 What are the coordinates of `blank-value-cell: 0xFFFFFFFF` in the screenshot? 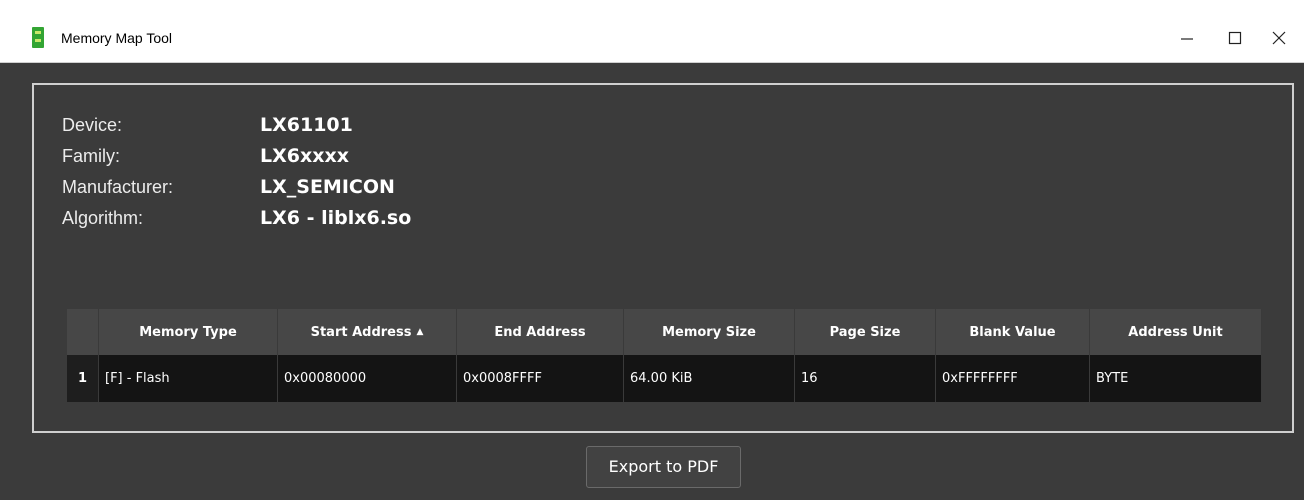 It's located at (1012, 378).